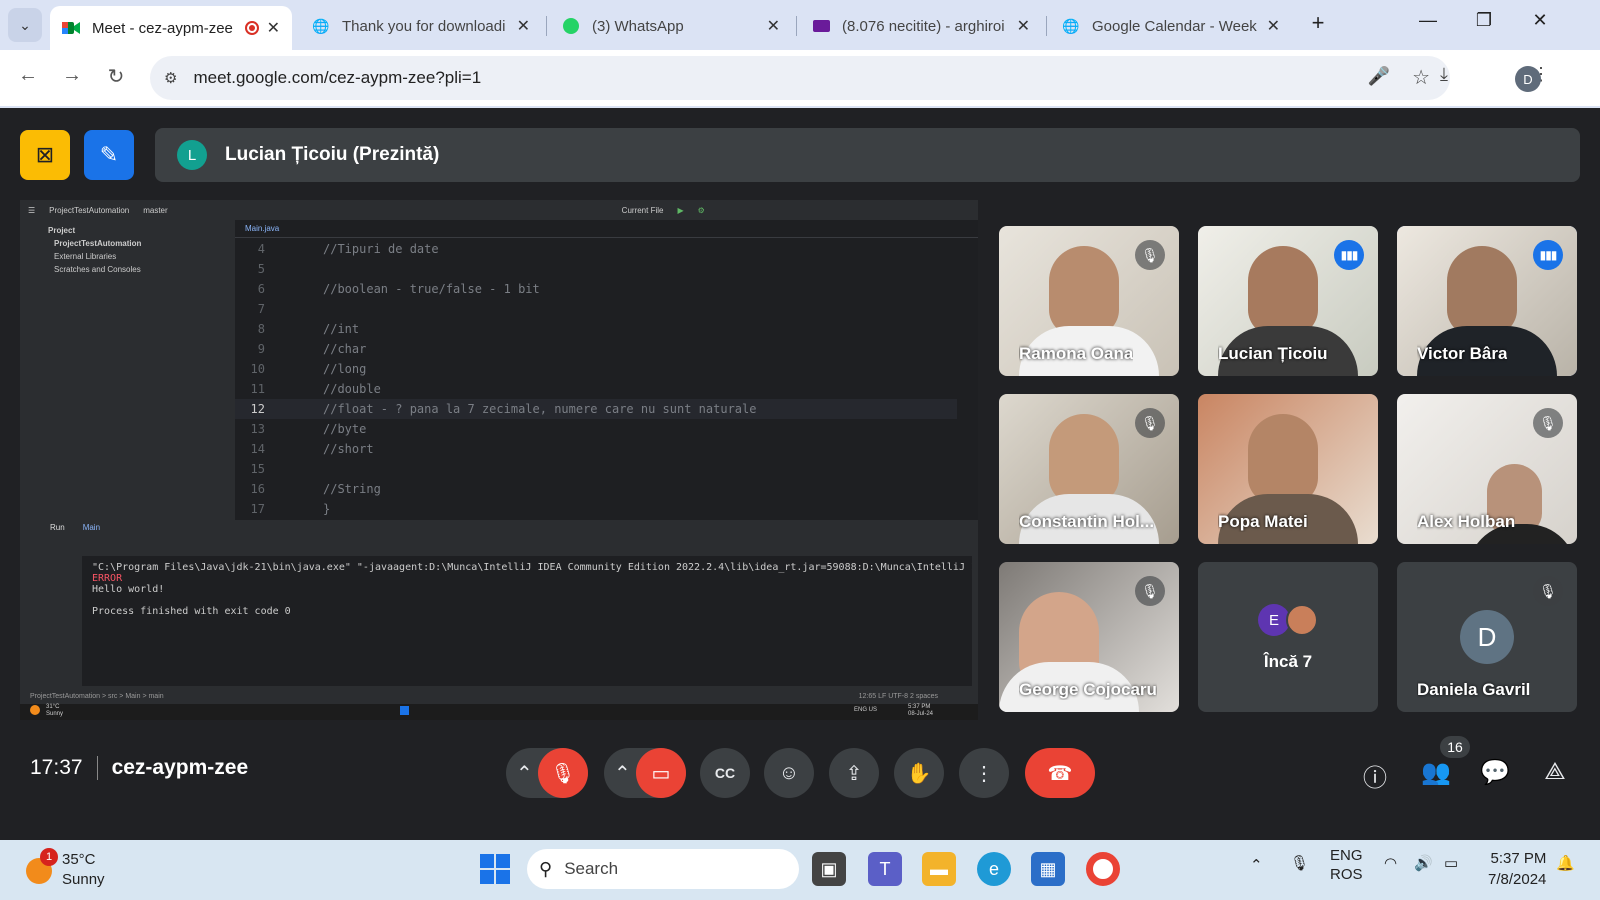 The image size is (1600, 900). Describe the element at coordinates (1487, 469) in the screenshot. I see `participant-tile: 🎙 Alex Holban` at that location.